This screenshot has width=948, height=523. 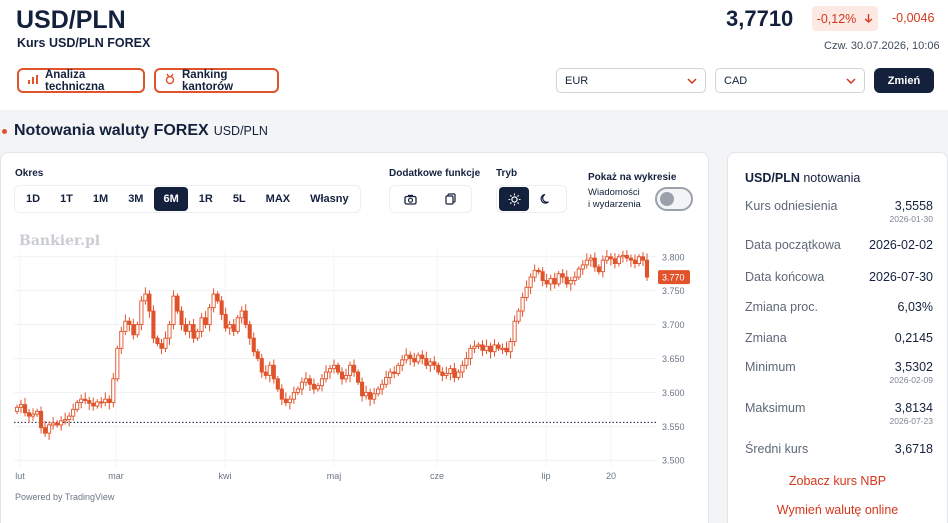 What do you see at coordinates (845, 18) in the screenshot?
I see `change-percent-badge: -0,12%` at bounding box center [845, 18].